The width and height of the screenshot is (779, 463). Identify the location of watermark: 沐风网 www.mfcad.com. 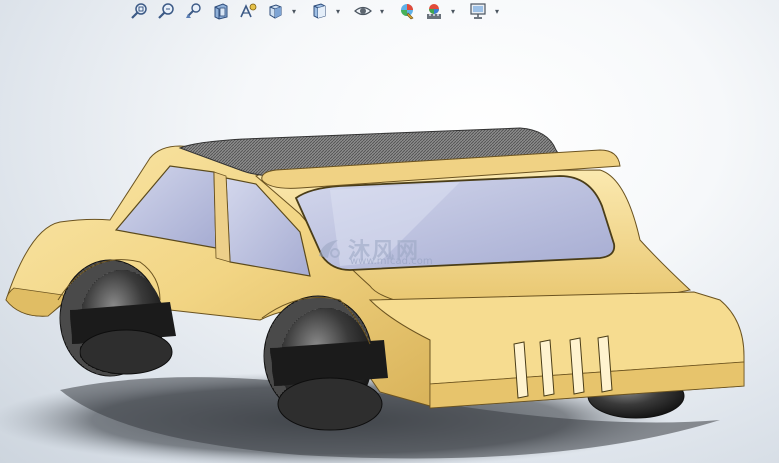
(396, 249).